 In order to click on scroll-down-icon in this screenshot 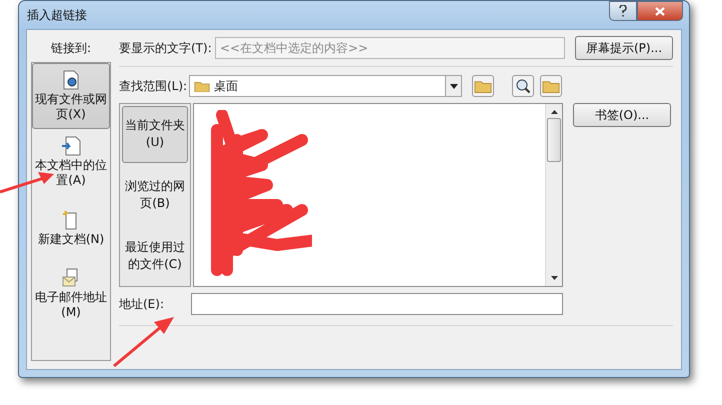, I will do `click(554, 278)`.